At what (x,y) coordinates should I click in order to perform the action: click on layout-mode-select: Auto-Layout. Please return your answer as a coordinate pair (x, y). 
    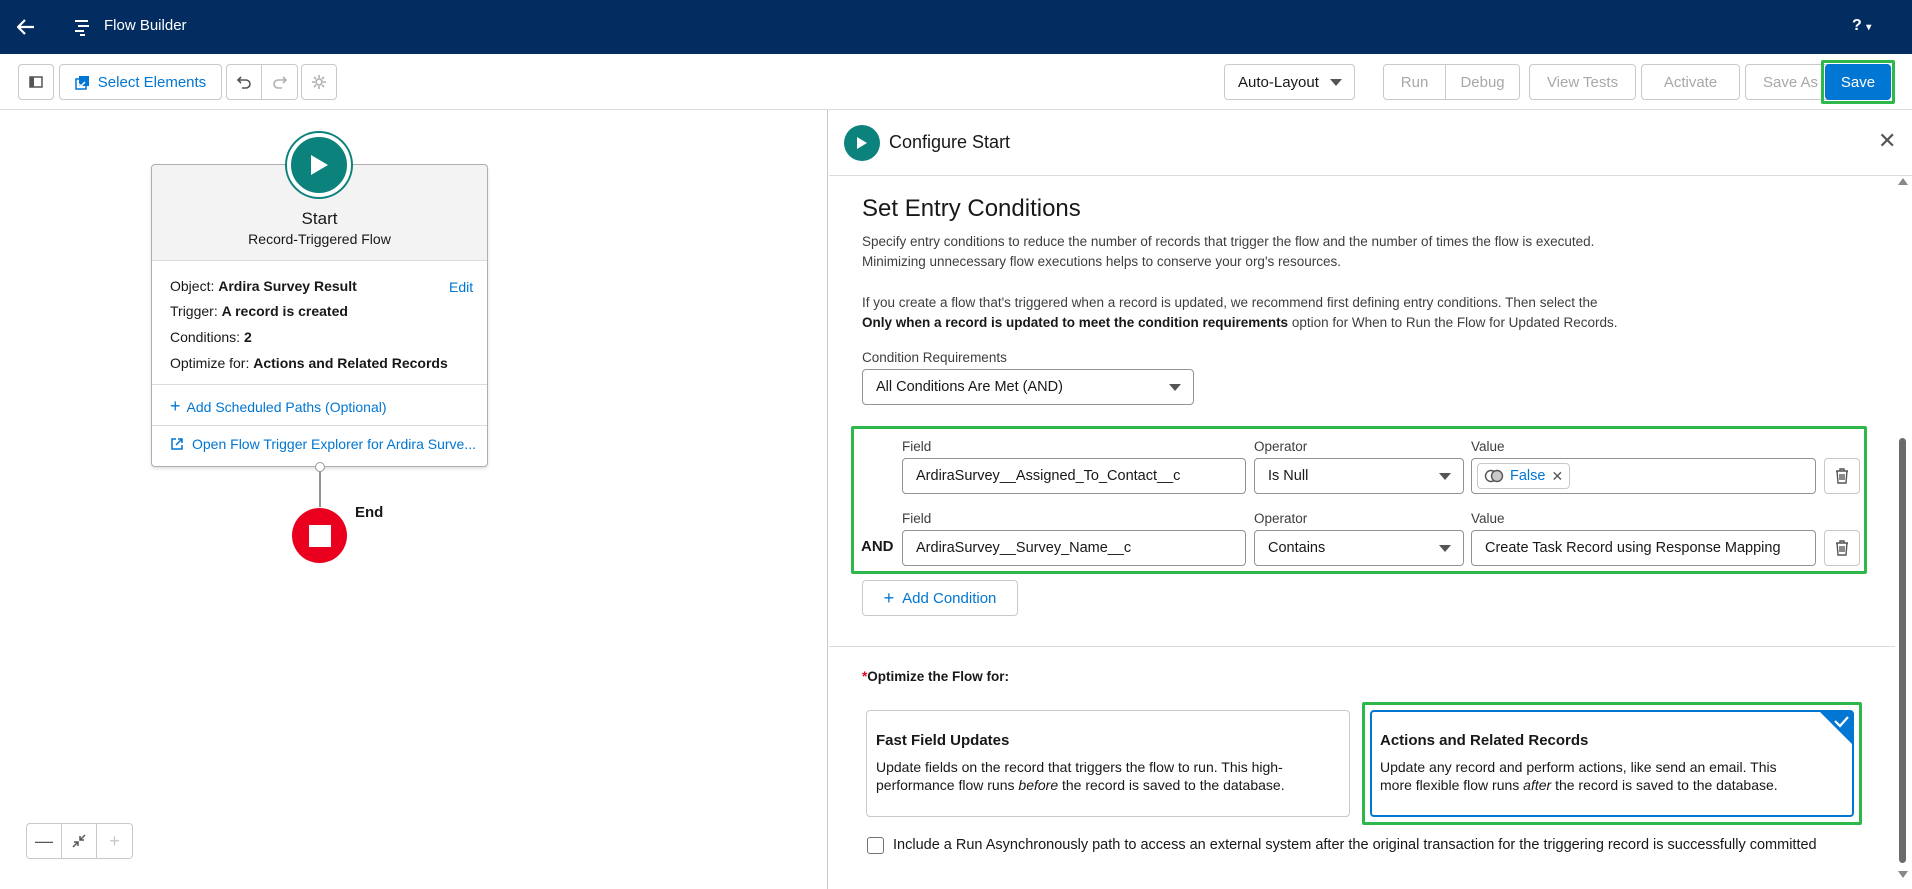
    Looking at the image, I should click on (1289, 82).